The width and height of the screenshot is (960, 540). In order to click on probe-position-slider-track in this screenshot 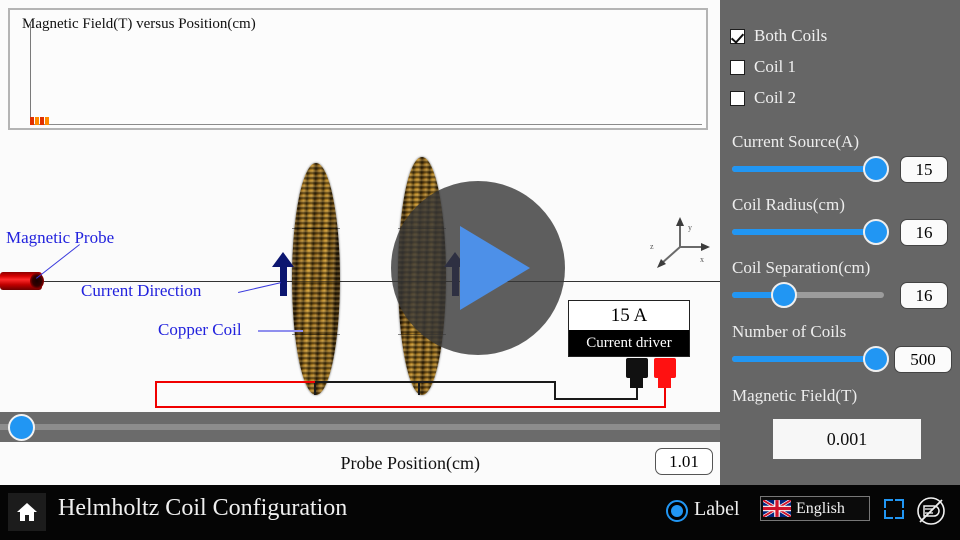, I will do `click(360, 427)`.